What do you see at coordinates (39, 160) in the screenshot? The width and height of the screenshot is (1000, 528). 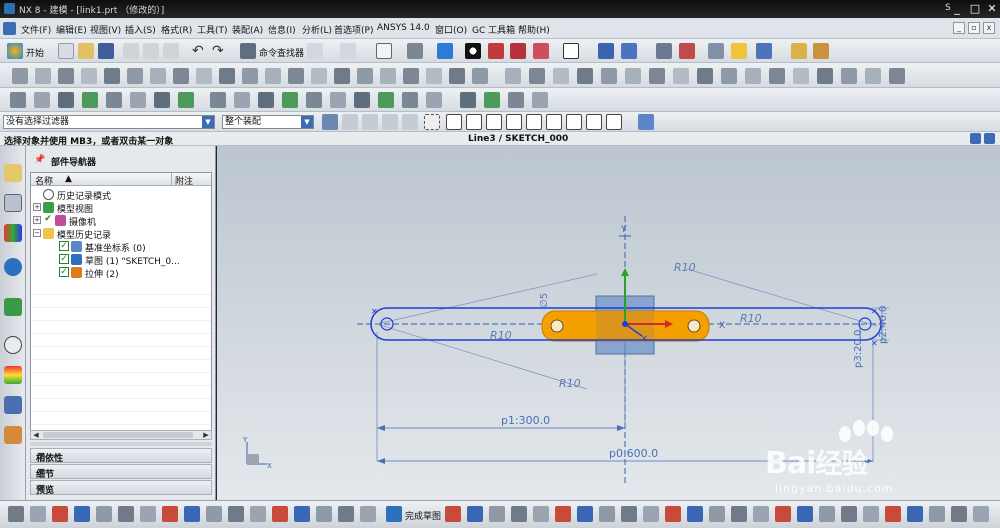 I see `pin-icon: 📌` at bounding box center [39, 160].